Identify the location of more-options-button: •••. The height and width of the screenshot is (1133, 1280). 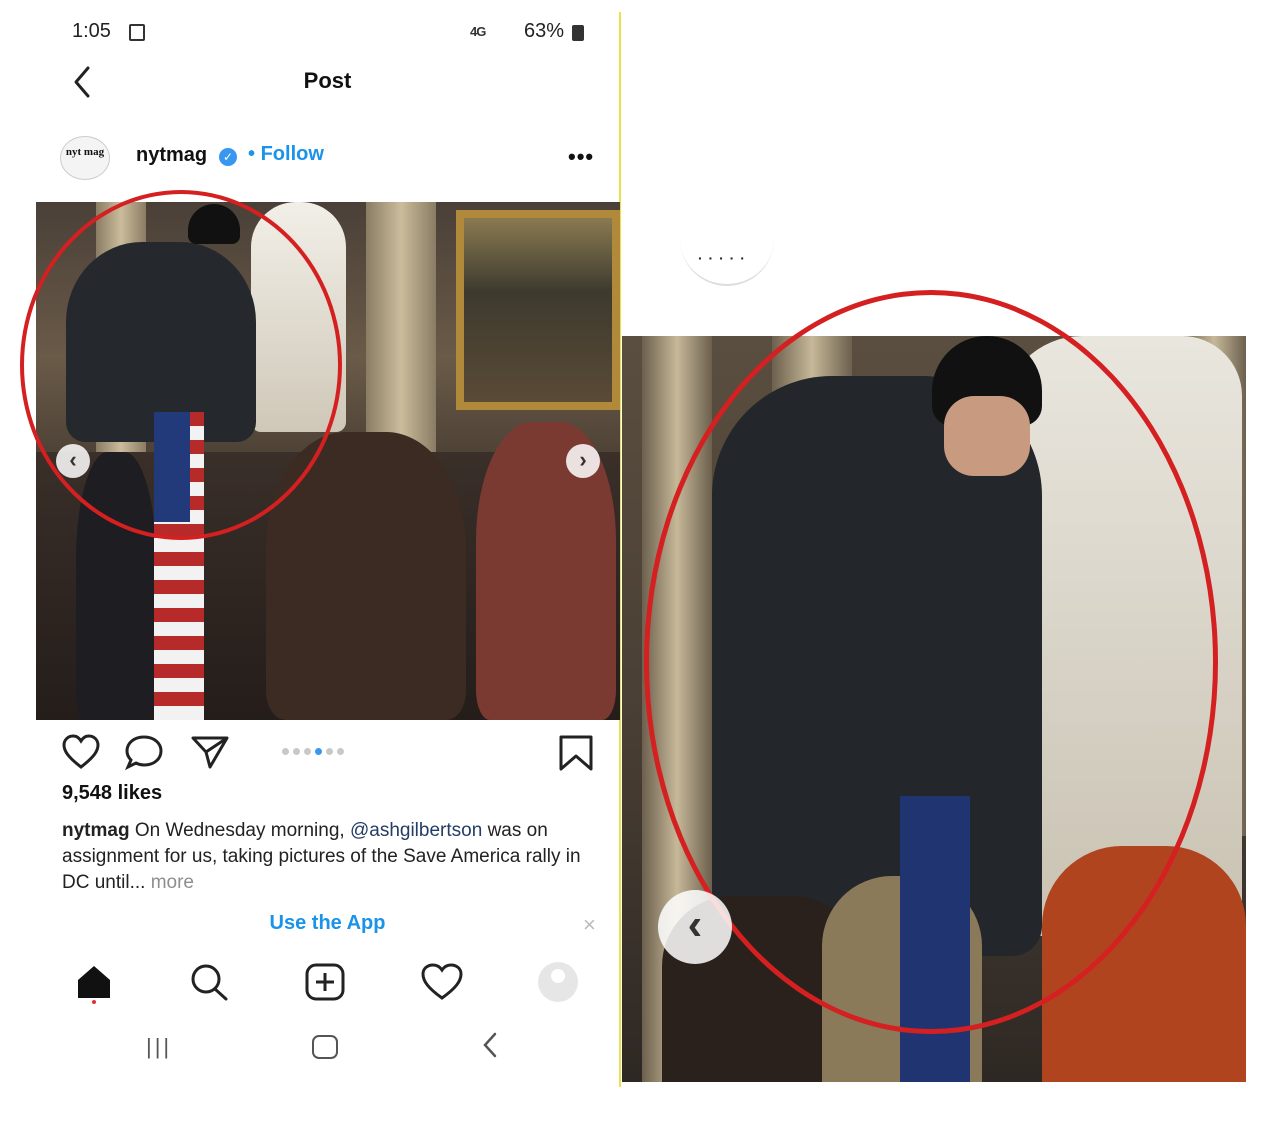
(581, 157).